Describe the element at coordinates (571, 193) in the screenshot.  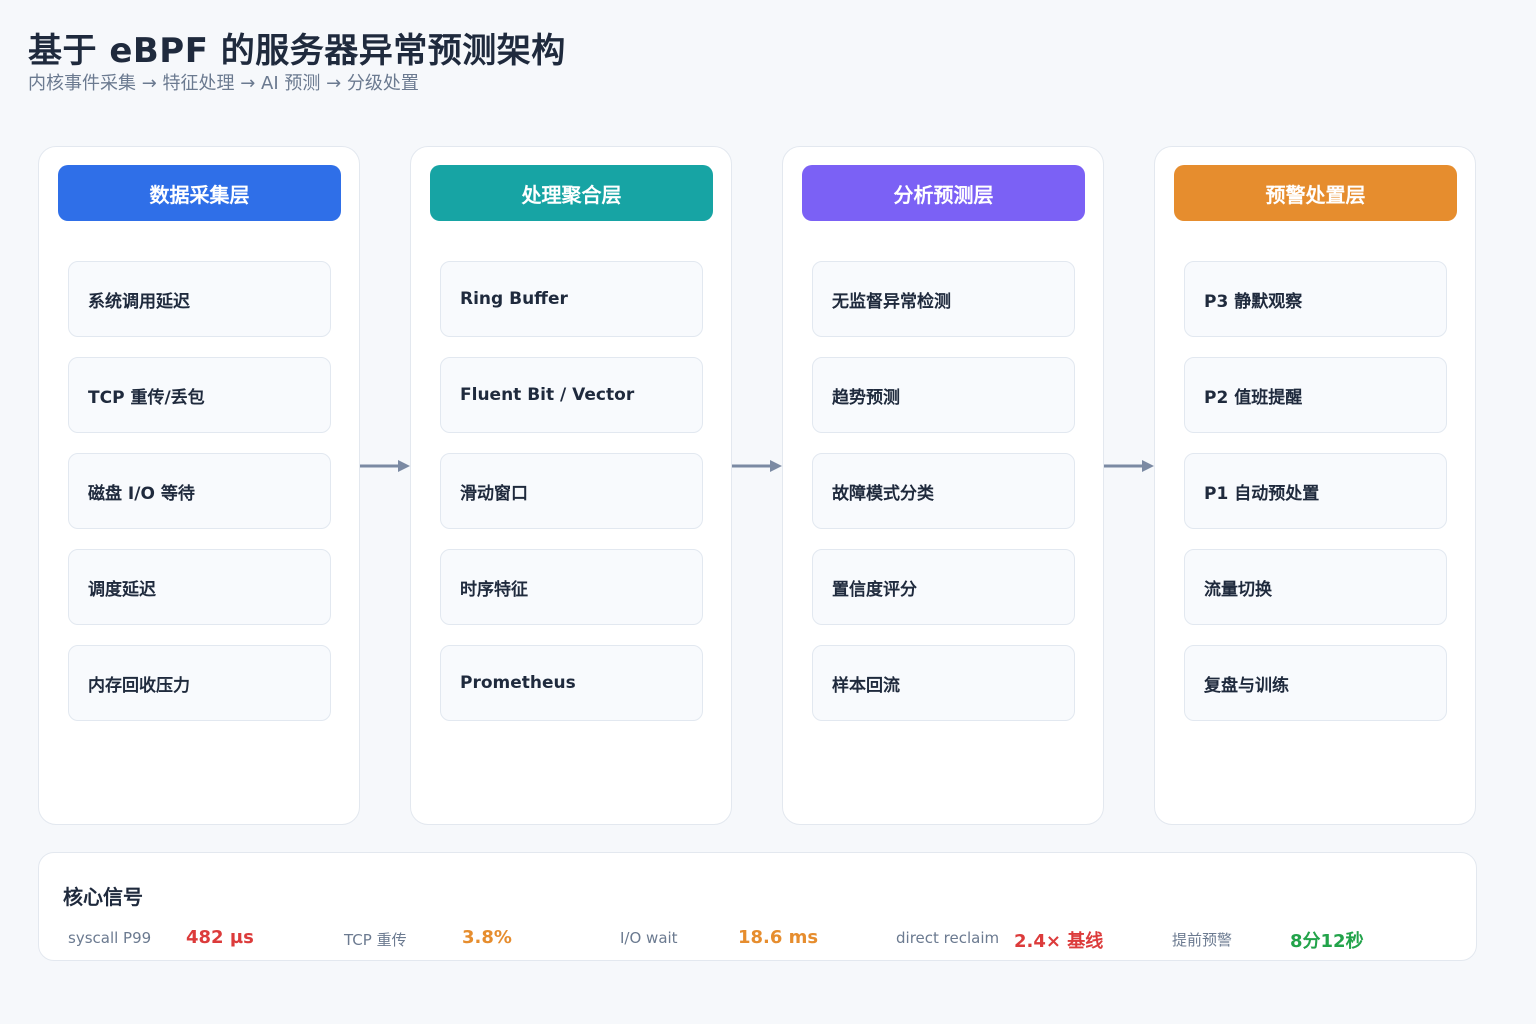
I see `column-header: 处理聚合层` at that location.